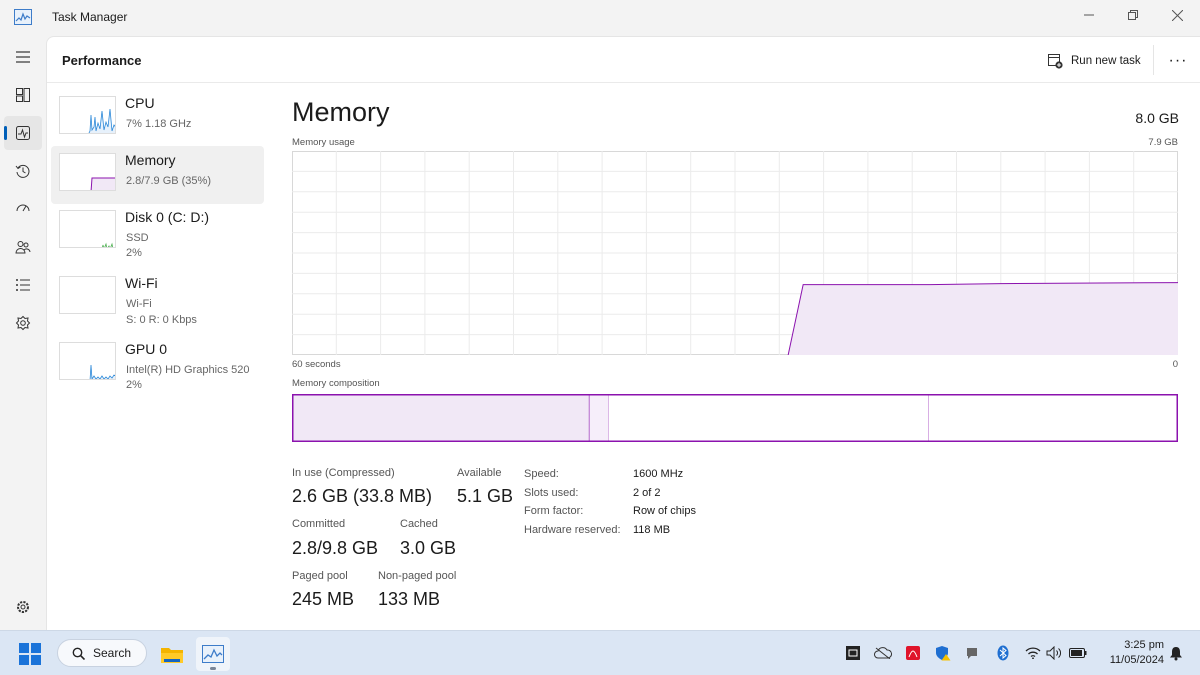  I want to click on services-icon, so click(23, 323).